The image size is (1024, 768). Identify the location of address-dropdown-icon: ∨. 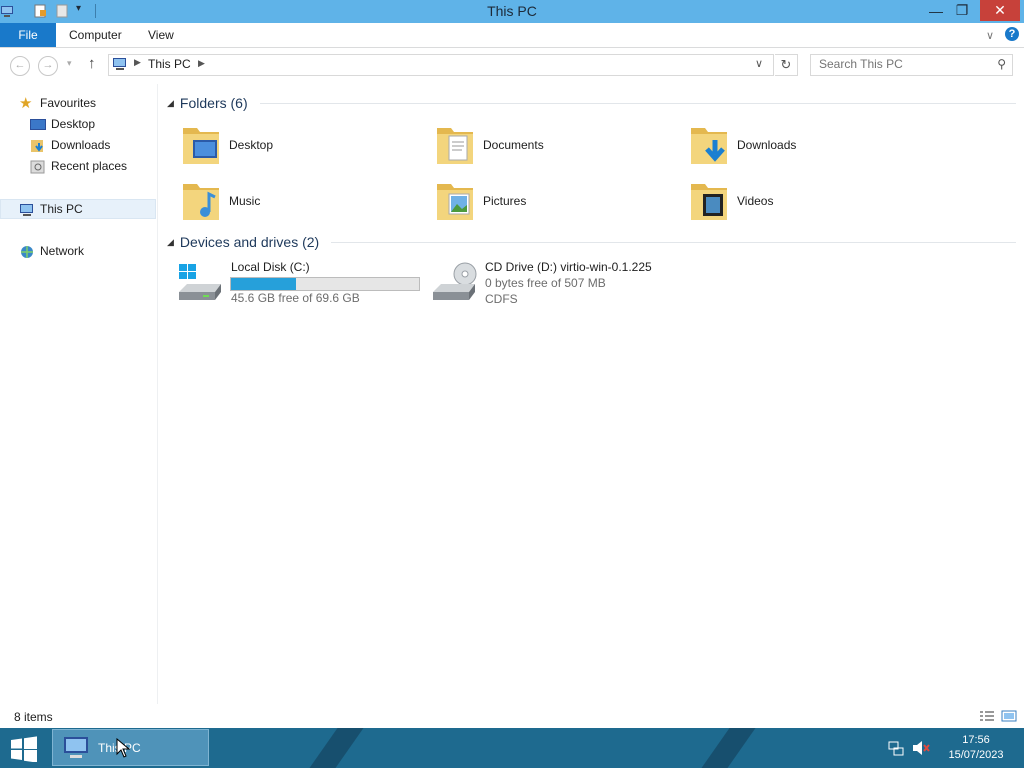
(759, 63).